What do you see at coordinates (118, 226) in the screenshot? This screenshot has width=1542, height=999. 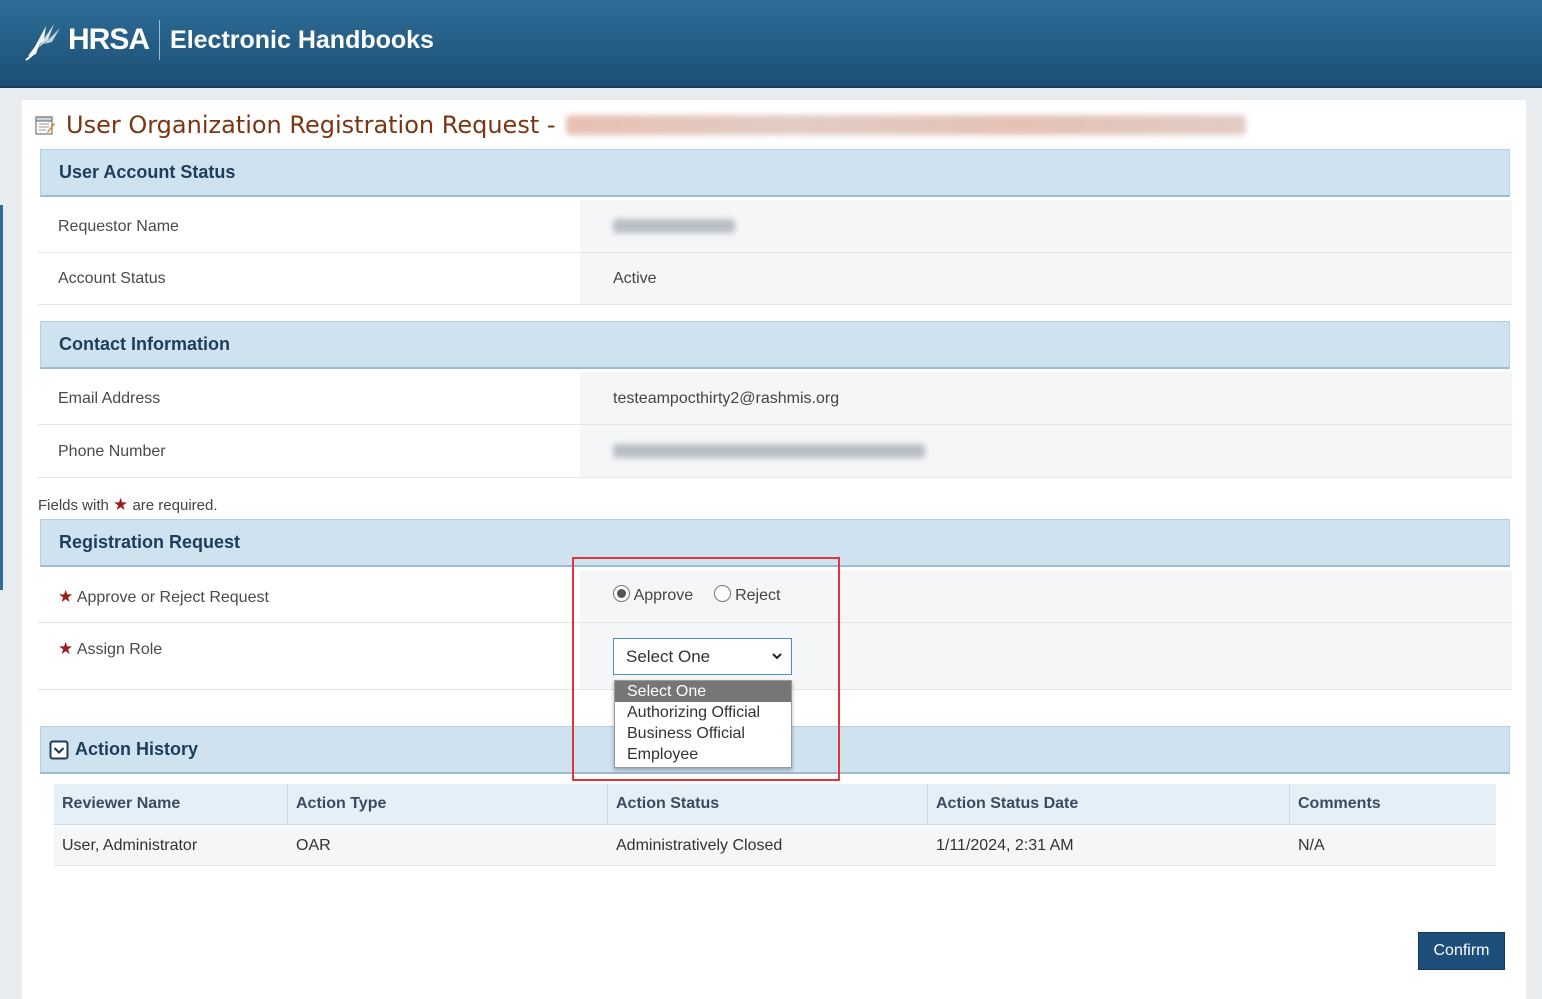 I see `requestor-name-label: Requestor Name` at bounding box center [118, 226].